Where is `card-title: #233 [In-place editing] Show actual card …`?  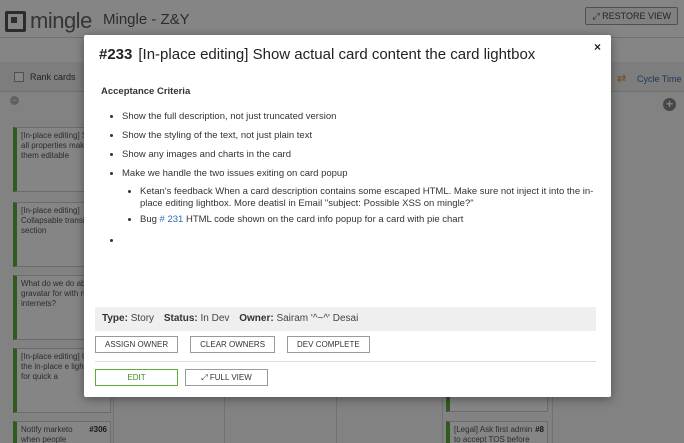
card-title: #233 [In-place editing] Show actual card … is located at coordinates (317, 54).